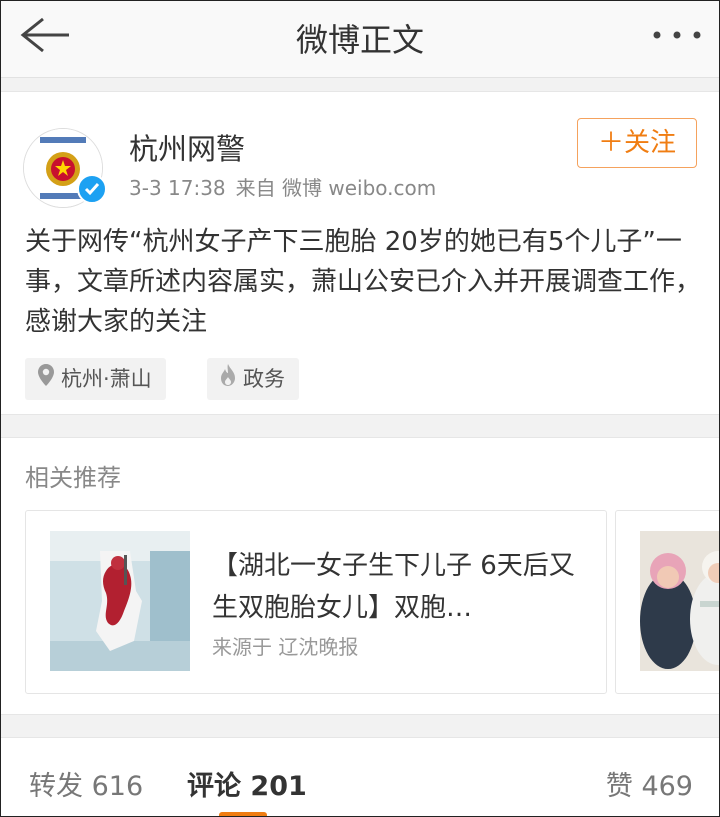 This screenshot has height=817, width=720. I want to click on related-card, so click(667, 602).